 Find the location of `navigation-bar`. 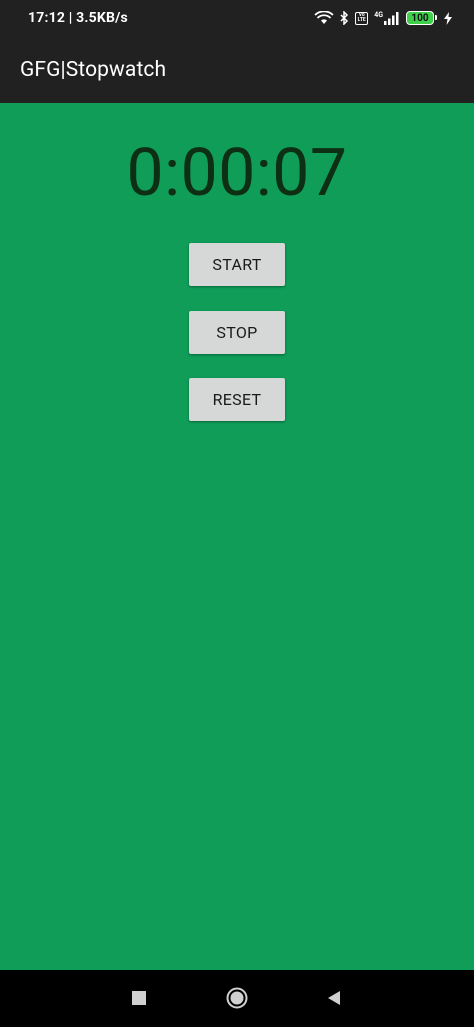

navigation-bar is located at coordinates (237, 998).